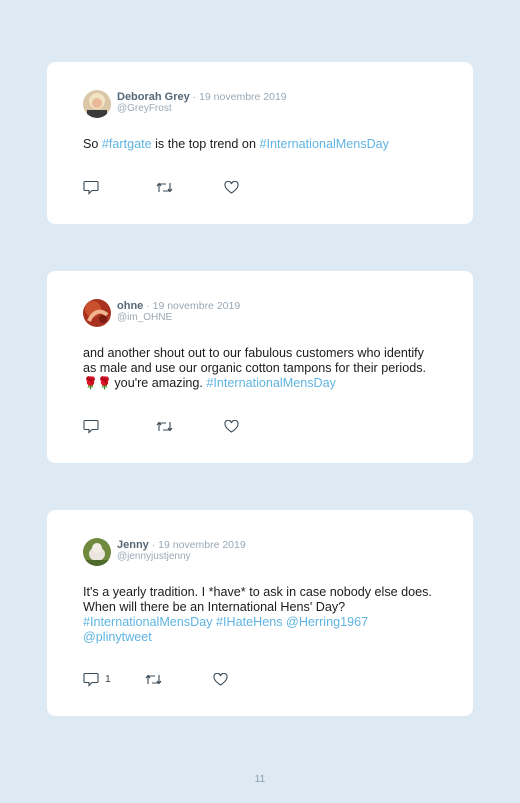 Image resolution: width=520 pixels, height=803 pixels. Describe the element at coordinates (92, 144) in the screenshot. I see `tweet-text-segment: So` at that location.